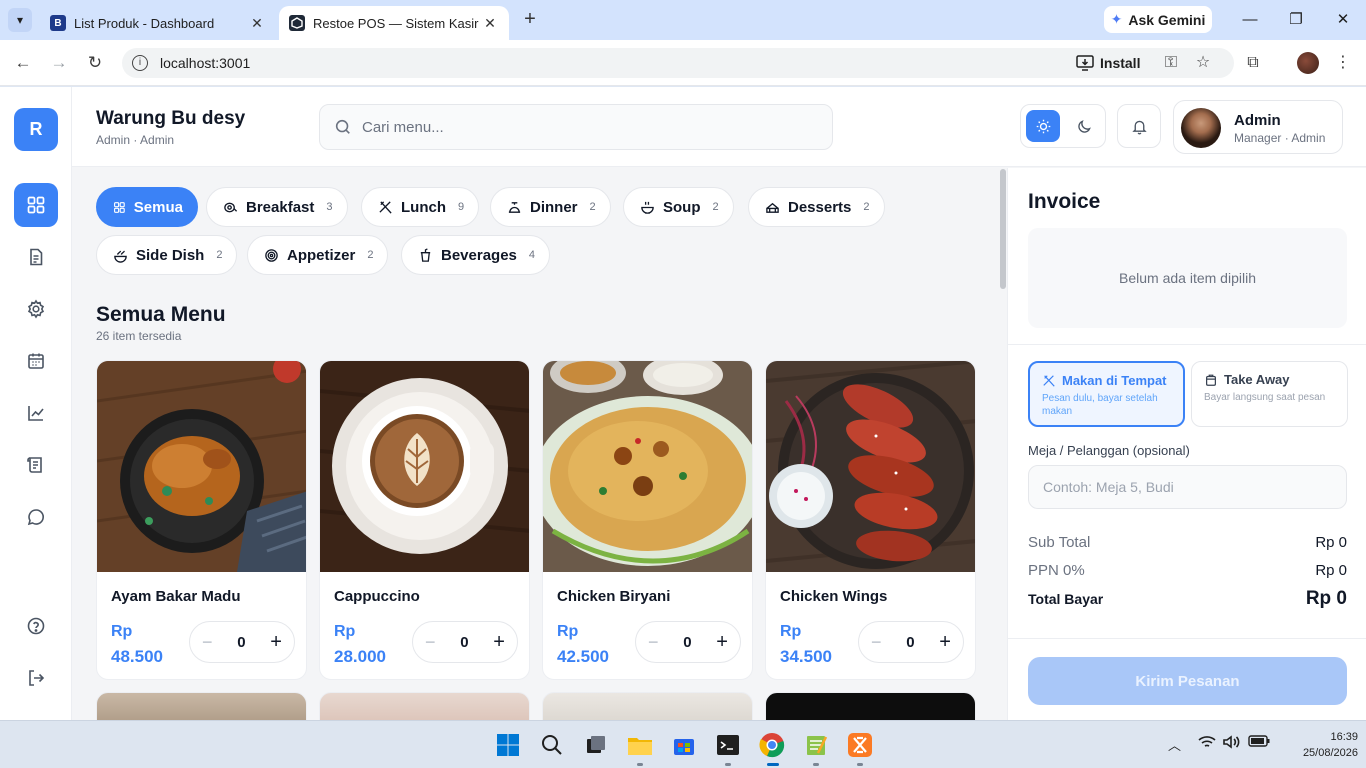 The image size is (1366, 768). Describe the element at coordinates (167, 255) in the screenshot. I see `category-chip-side-dish: Side Dish 2` at that location.